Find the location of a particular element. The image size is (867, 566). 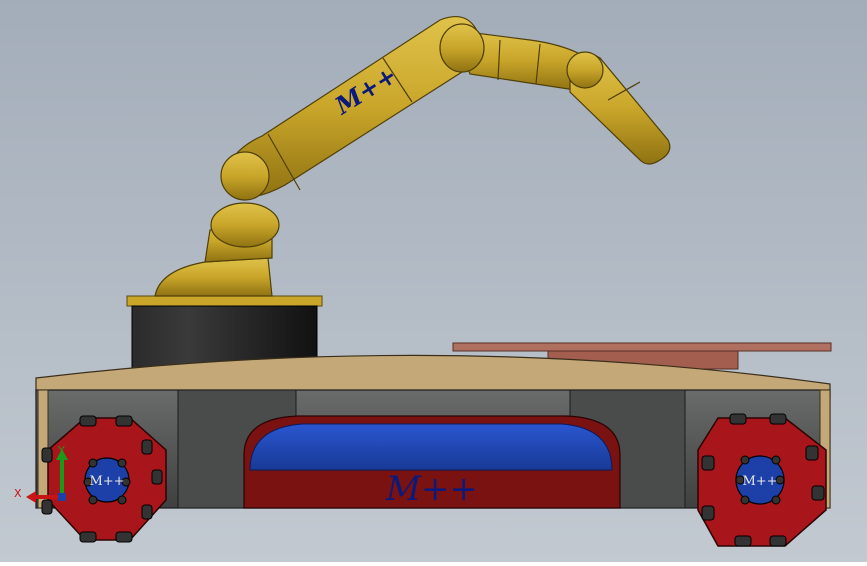

y-axis-label: Y is located at coordinates (61, 450).